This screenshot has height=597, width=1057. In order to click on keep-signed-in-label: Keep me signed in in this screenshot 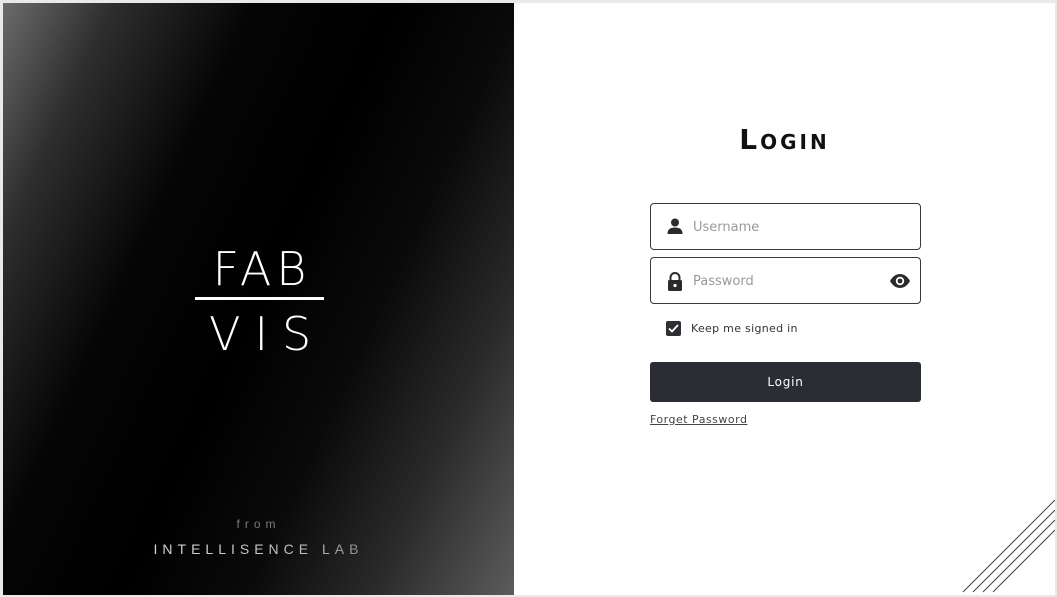, I will do `click(744, 328)`.